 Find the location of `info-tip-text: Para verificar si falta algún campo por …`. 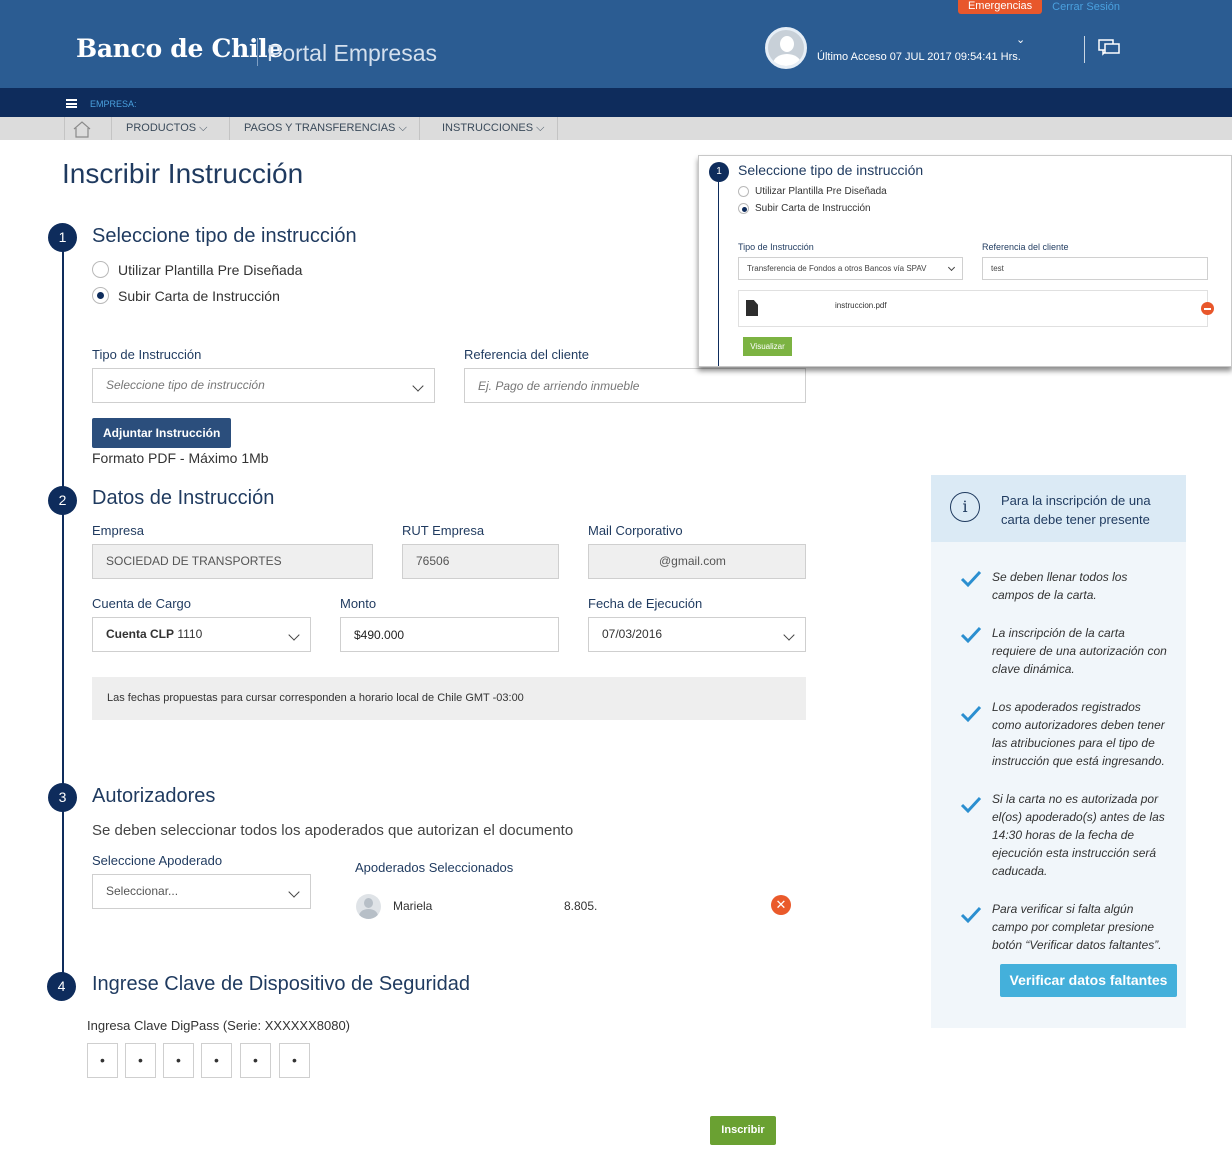

info-tip-text: Para verificar si falta algún campo por … is located at coordinates (1077, 927).